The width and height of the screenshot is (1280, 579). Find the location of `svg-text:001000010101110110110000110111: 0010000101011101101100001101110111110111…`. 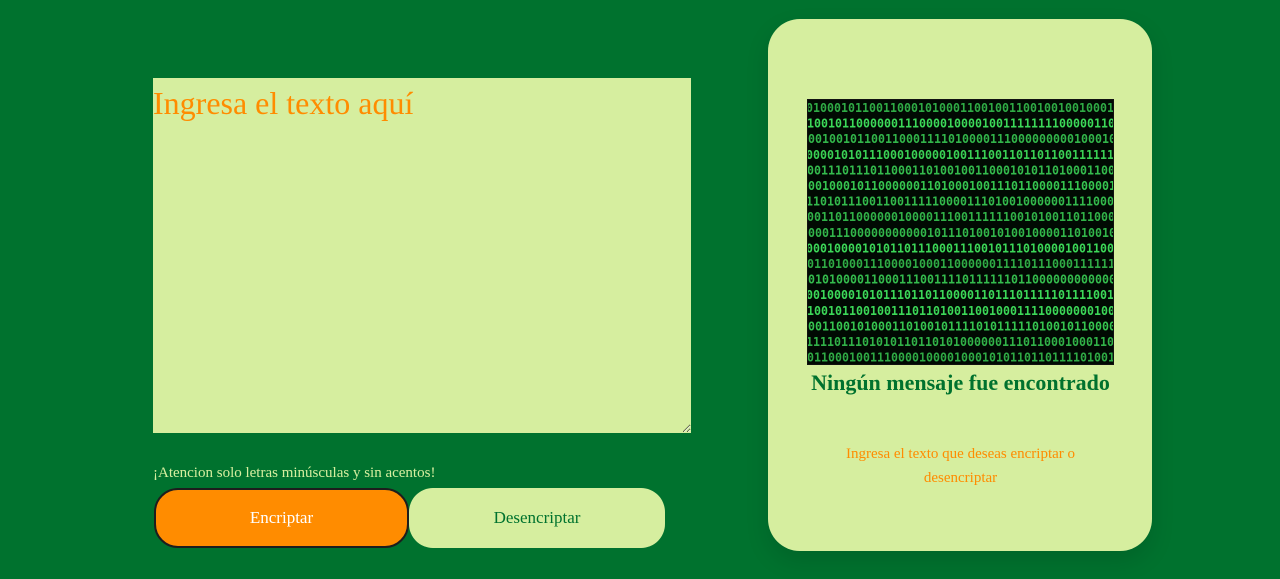

svg-text:001000010101110110110000110111: 0010000101011101101100001101110111110111… is located at coordinates (960, 294).